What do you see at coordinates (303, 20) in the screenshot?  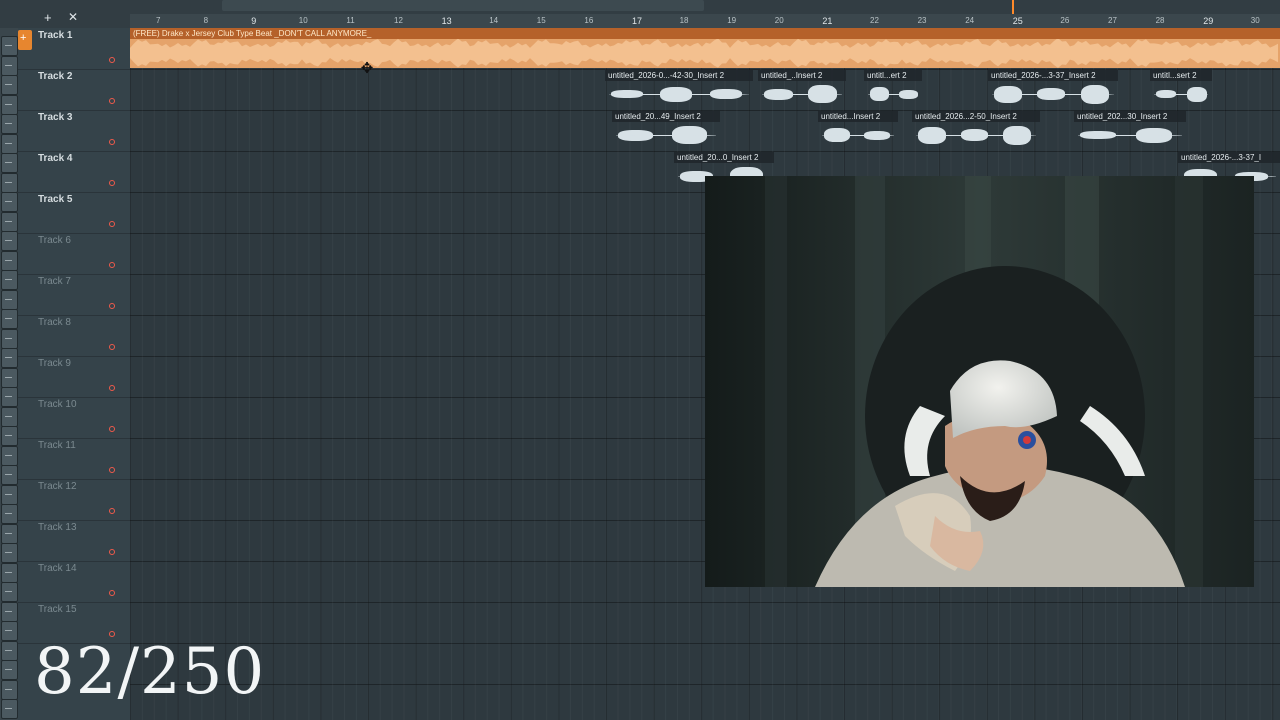 I see `ruler-bar-number: 10` at bounding box center [303, 20].